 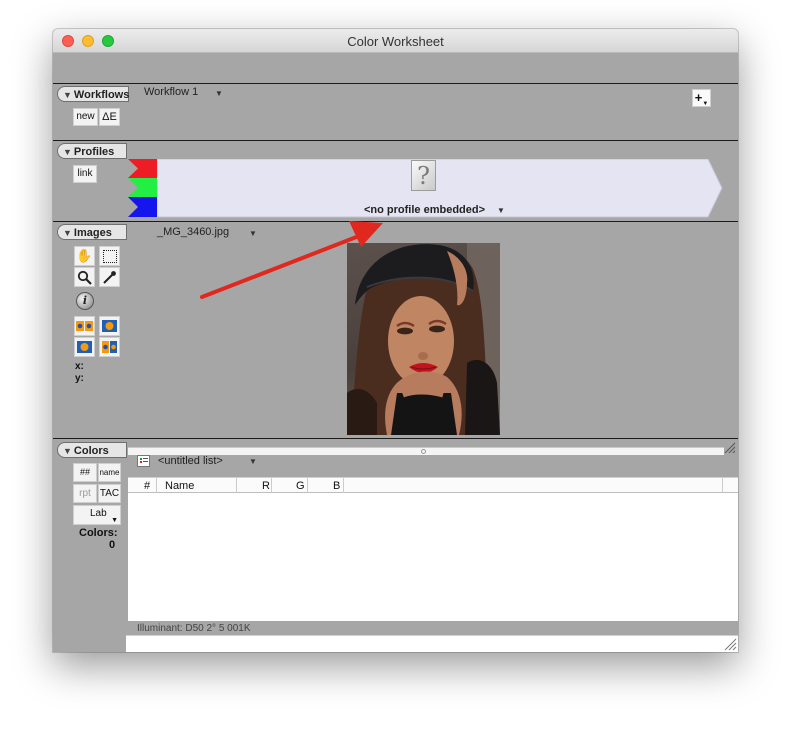 I want to click on number-column-button: ##, so click(x=85, y=472).